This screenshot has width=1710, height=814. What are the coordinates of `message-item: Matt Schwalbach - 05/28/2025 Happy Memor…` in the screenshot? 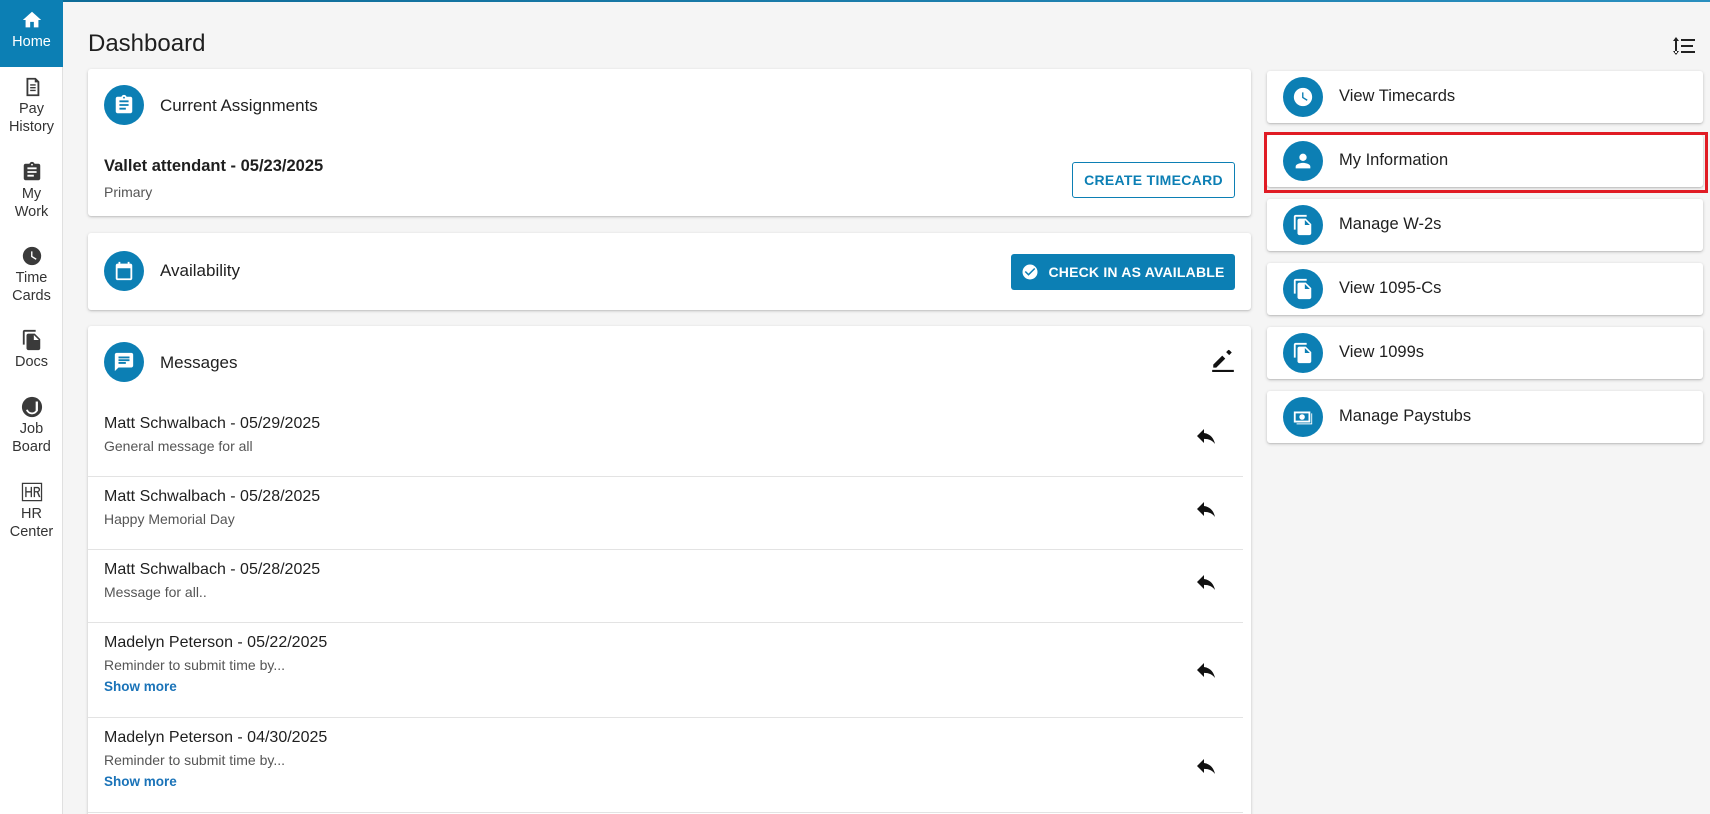 It's located at (665, 513).